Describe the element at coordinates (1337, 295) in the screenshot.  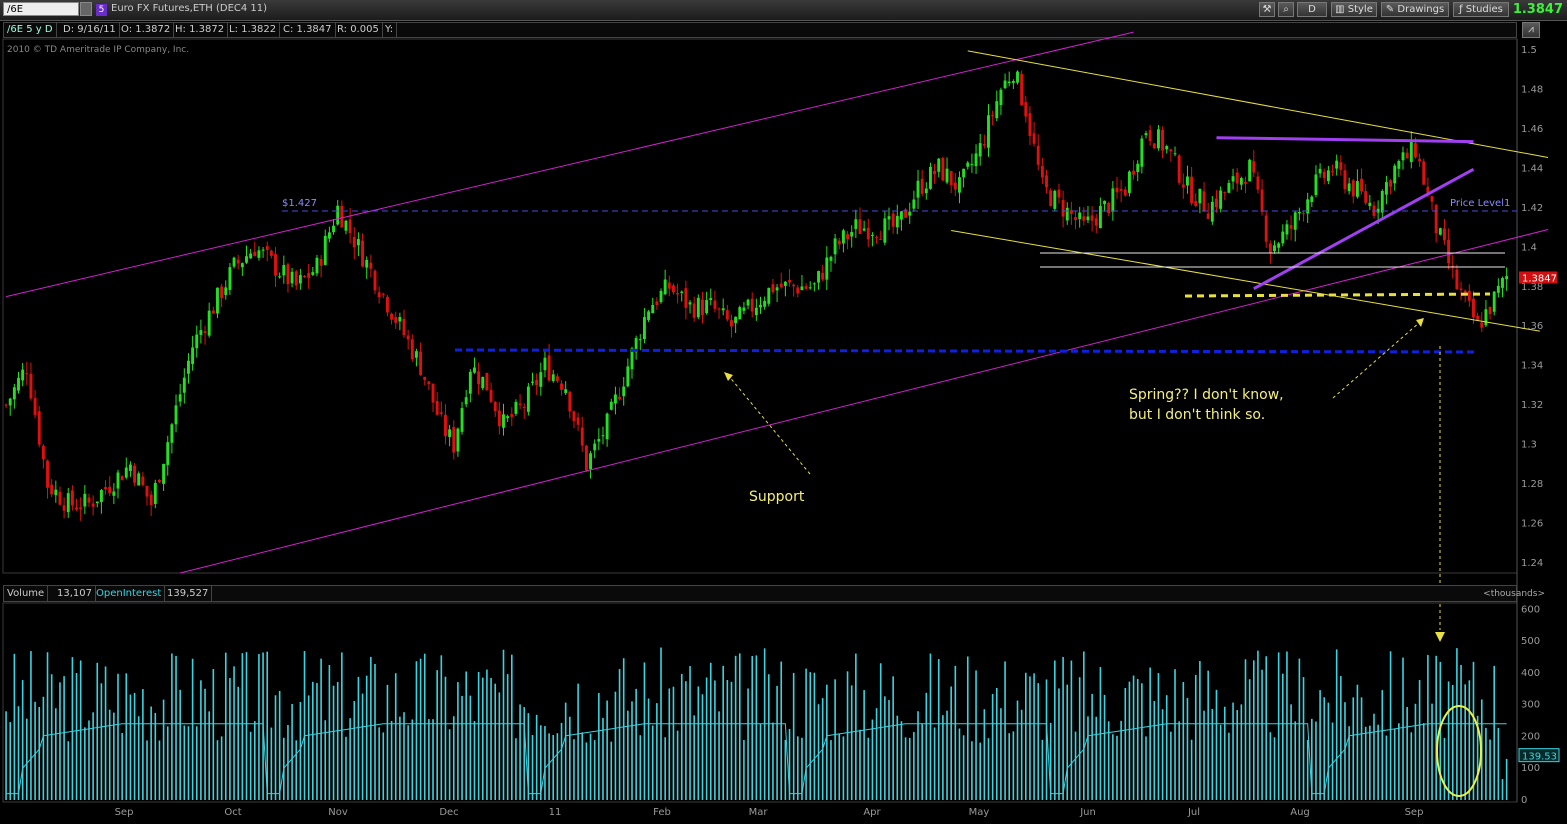
I see `breakout-line` at that location.